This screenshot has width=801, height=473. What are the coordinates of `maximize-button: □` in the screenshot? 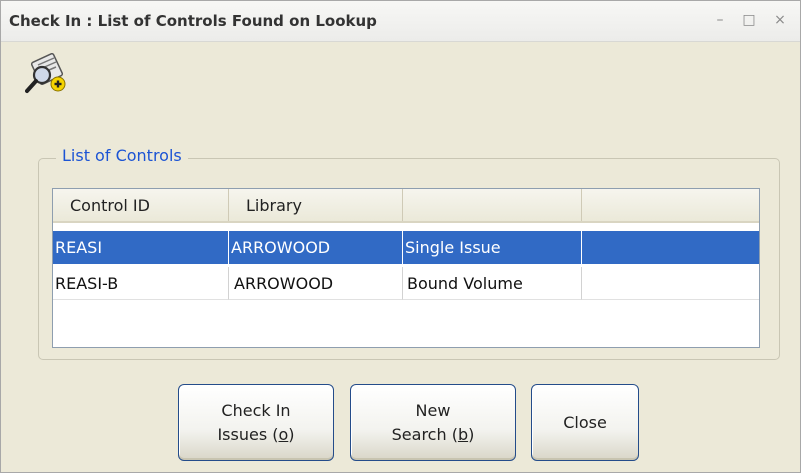 It's located at (749, 20).